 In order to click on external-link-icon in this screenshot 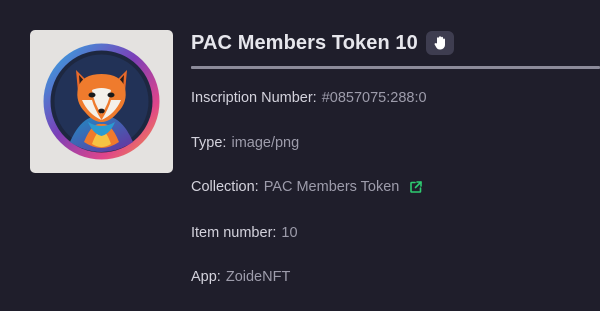, I will do `click(416, 187)`.